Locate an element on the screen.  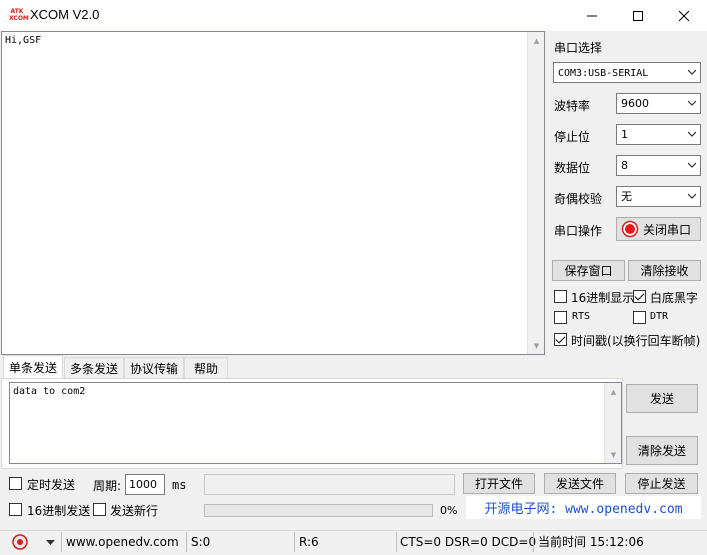
file-path-field is located at coordinates (329, 484).